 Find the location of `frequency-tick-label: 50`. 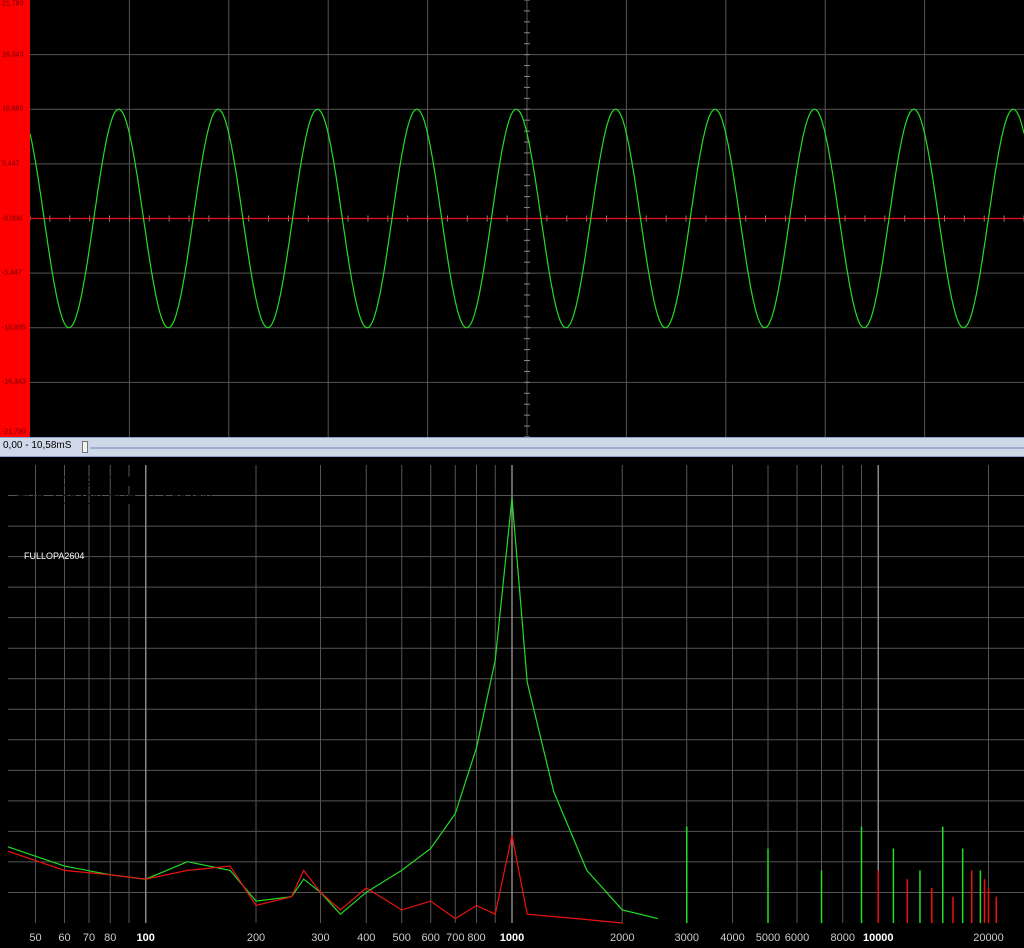

frequency-tick-label: 50 is located at coordinates (35, 938).